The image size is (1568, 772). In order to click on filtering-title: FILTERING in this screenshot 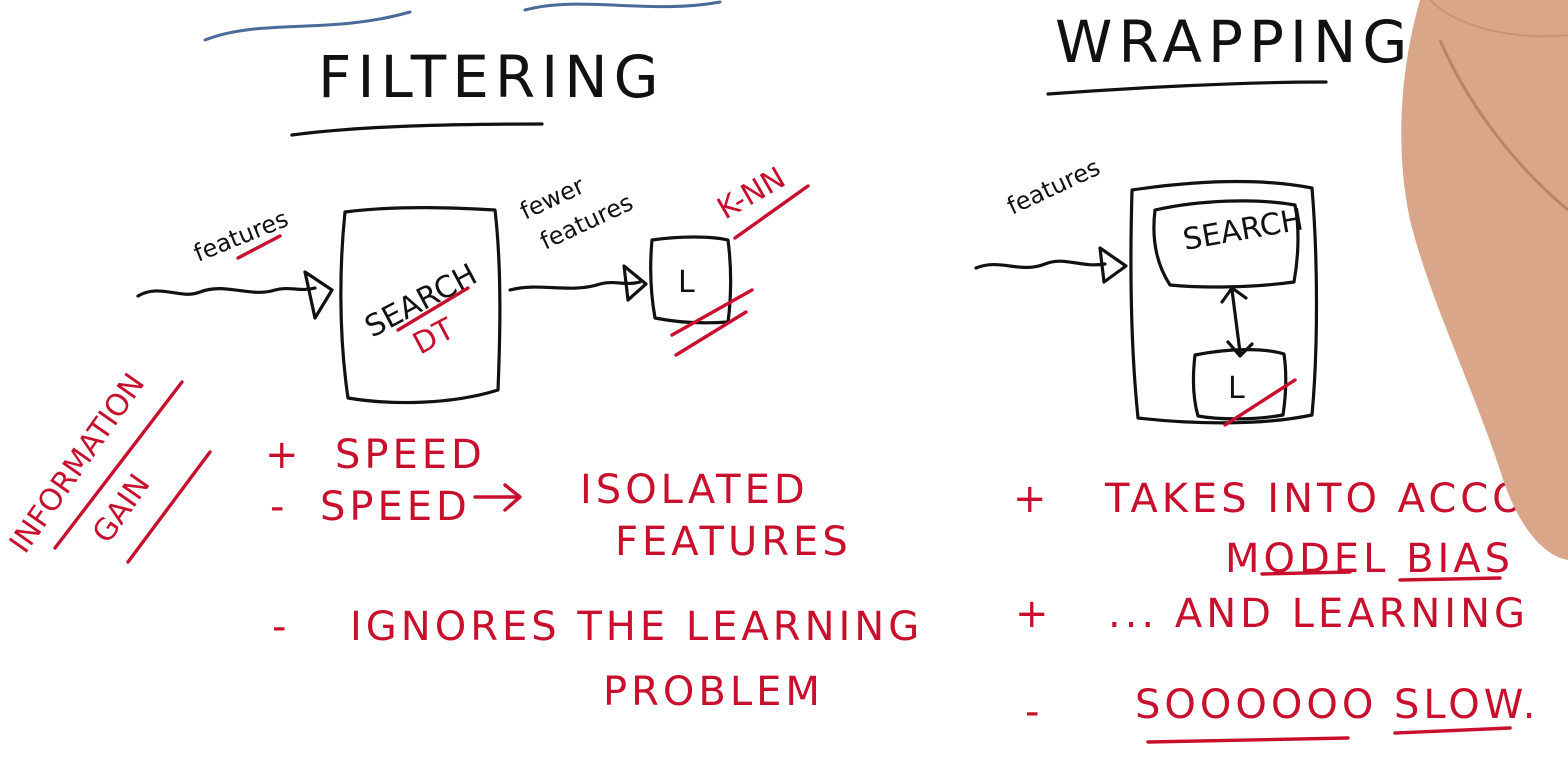, I will do `click(491, 77)`.